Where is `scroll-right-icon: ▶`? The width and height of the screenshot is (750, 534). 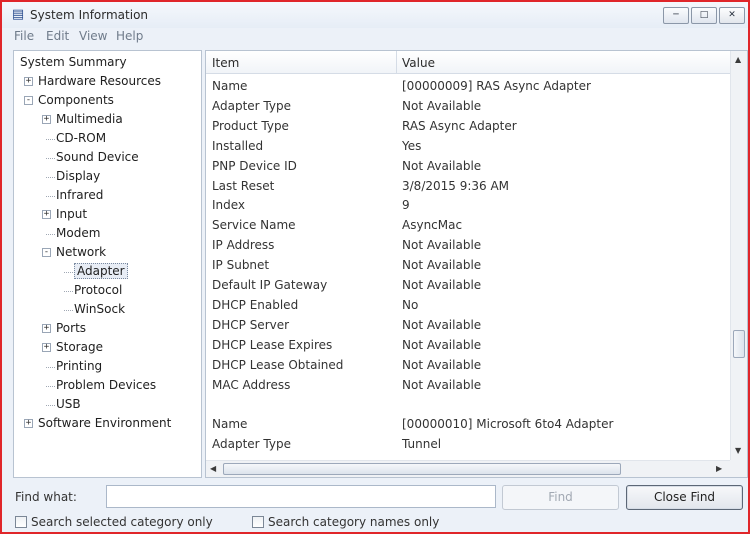
scroll-right-icon: ▶ is located at coordinates (719, 468).